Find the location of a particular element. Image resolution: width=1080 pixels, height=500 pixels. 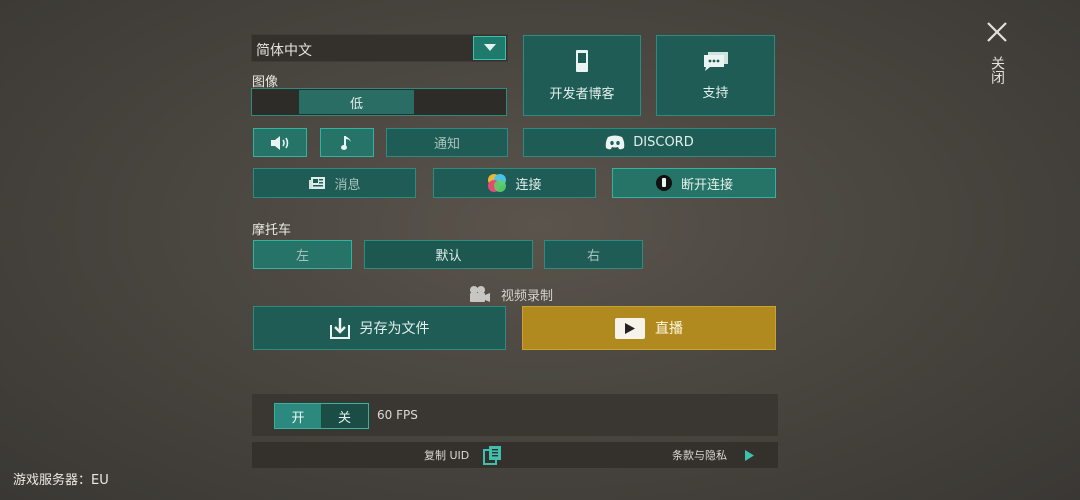

chat-icon is located at coordinates (715, 61).